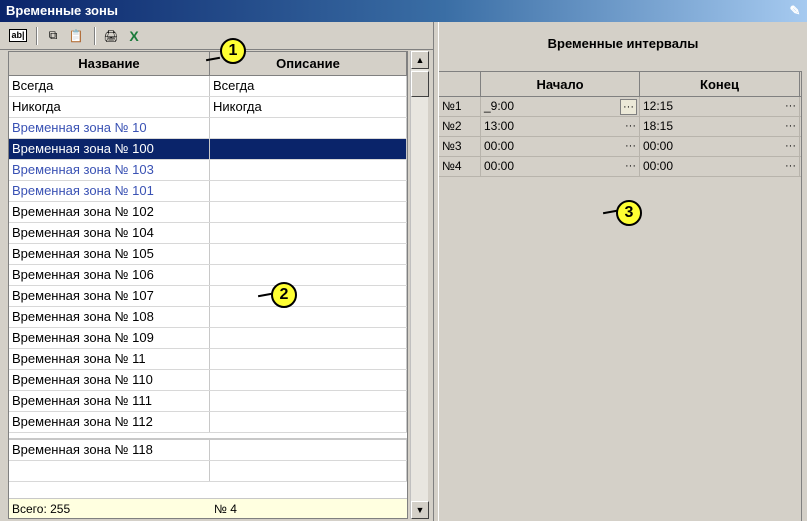 The height and width of the screenshot is (521, 807). Describe the element at coordinates (460, 106) in the screenshot. I see `interval-number: №1` at that location.